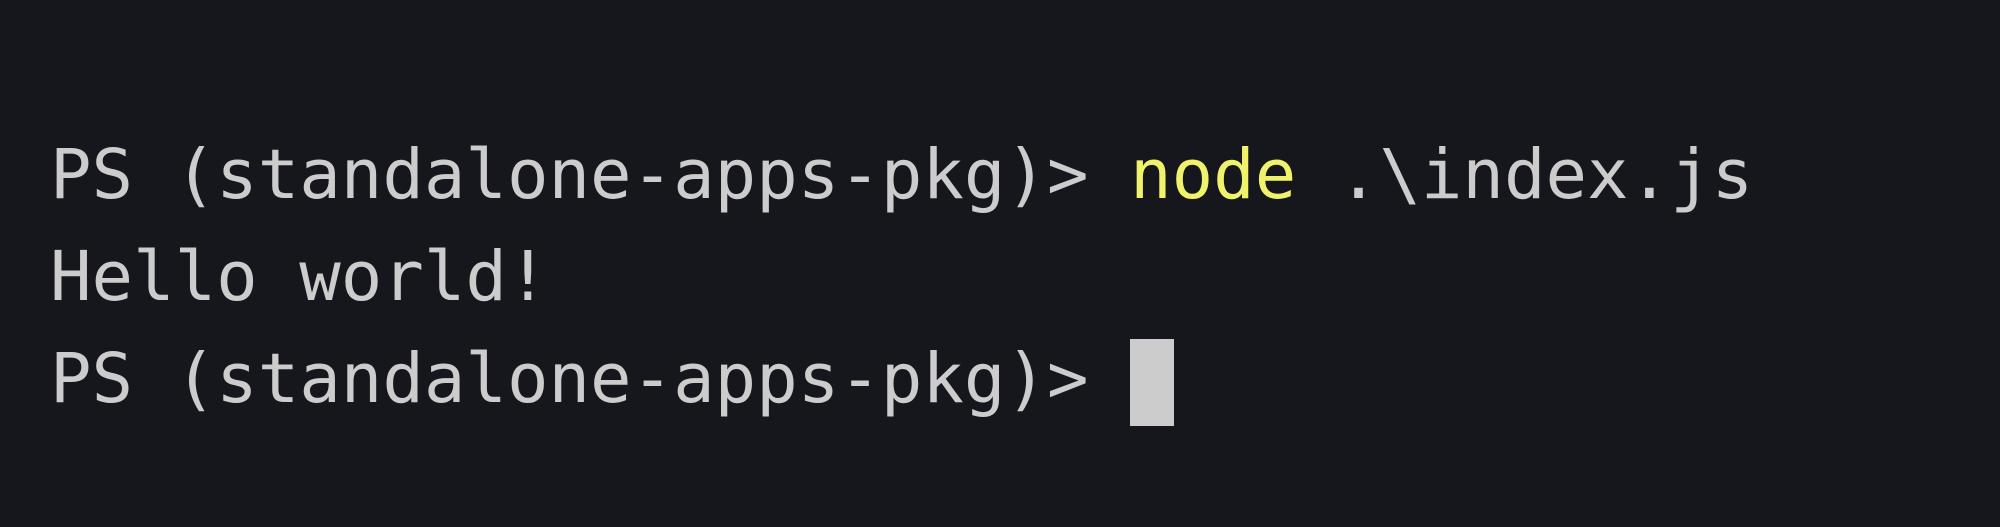 The height and width of the screenshot is (527, 2000). Describe the element at coordinates (1152, 383) in the screenshot. I see `text-cursor` at that location.